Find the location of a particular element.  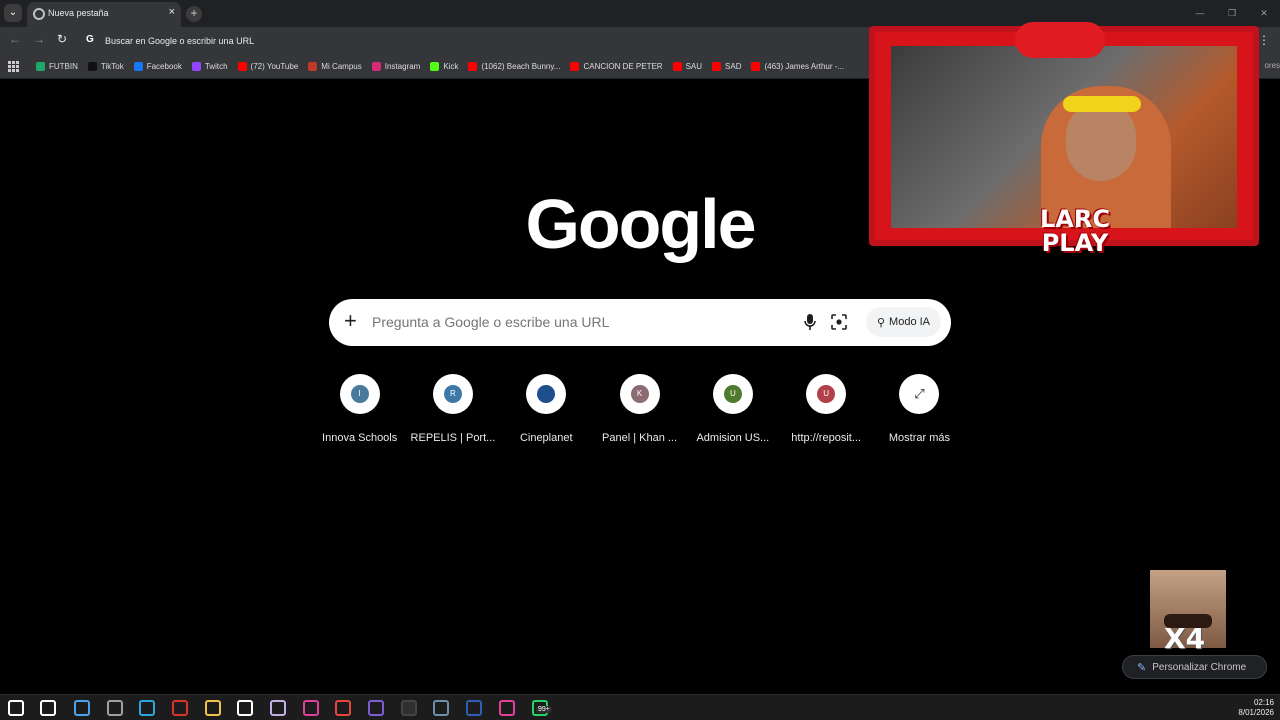

apps-grid-icon is located at coordinates (14, 66).